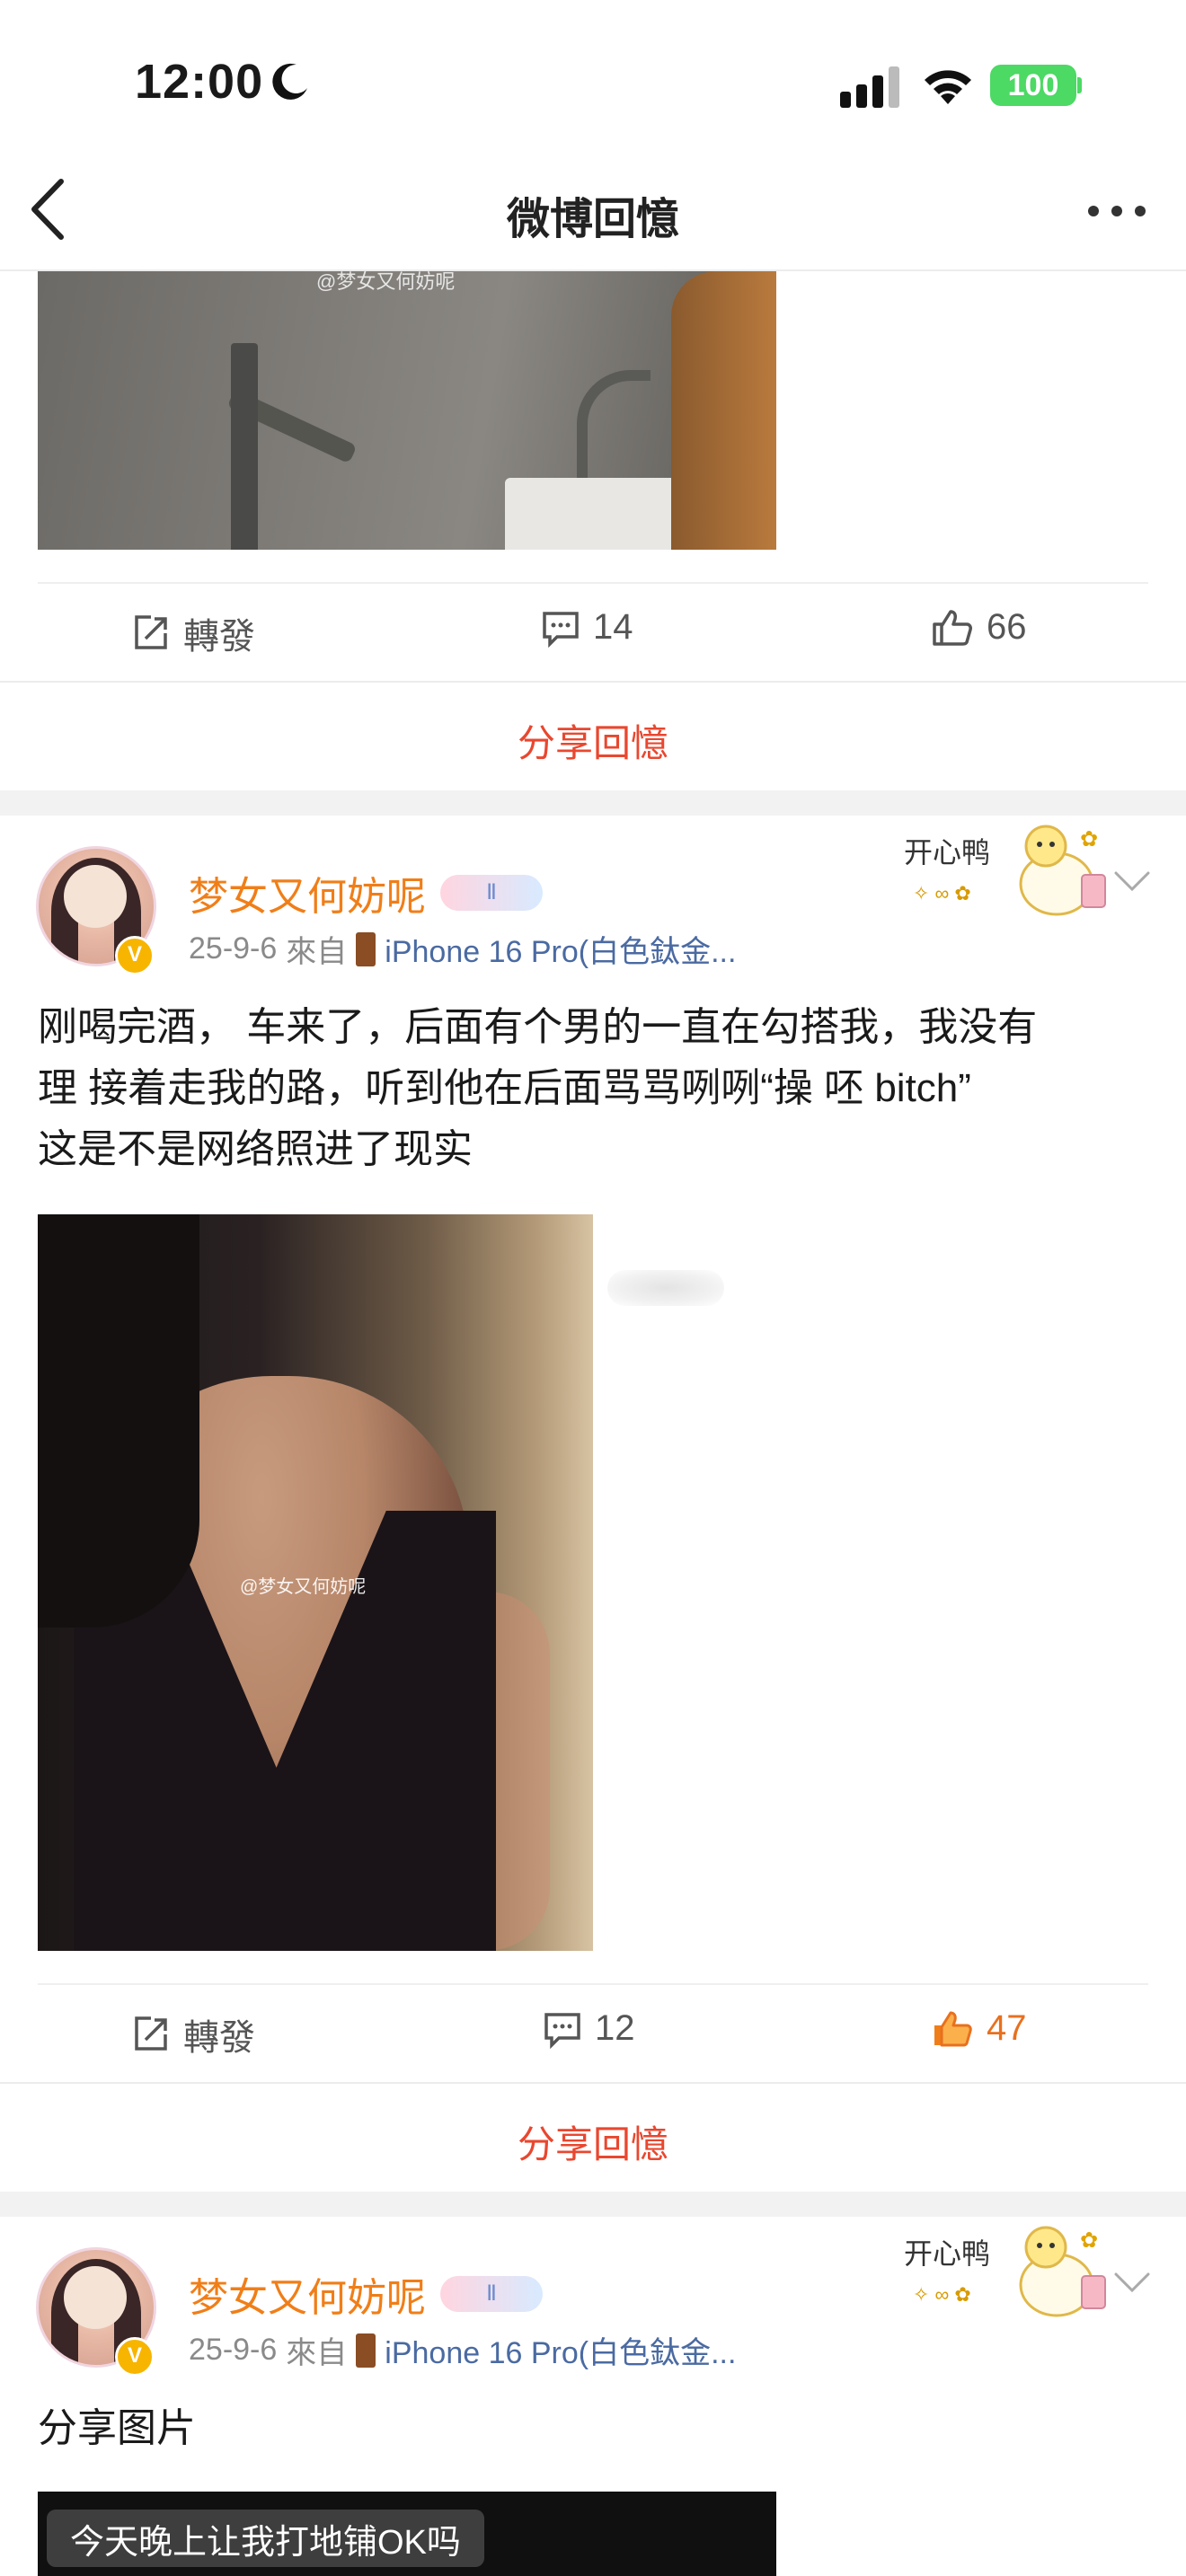  What do you see at coordinates (665, 1288) in the screenshot?
I see `blurred-overlay` at bounding box center [665, 1288].